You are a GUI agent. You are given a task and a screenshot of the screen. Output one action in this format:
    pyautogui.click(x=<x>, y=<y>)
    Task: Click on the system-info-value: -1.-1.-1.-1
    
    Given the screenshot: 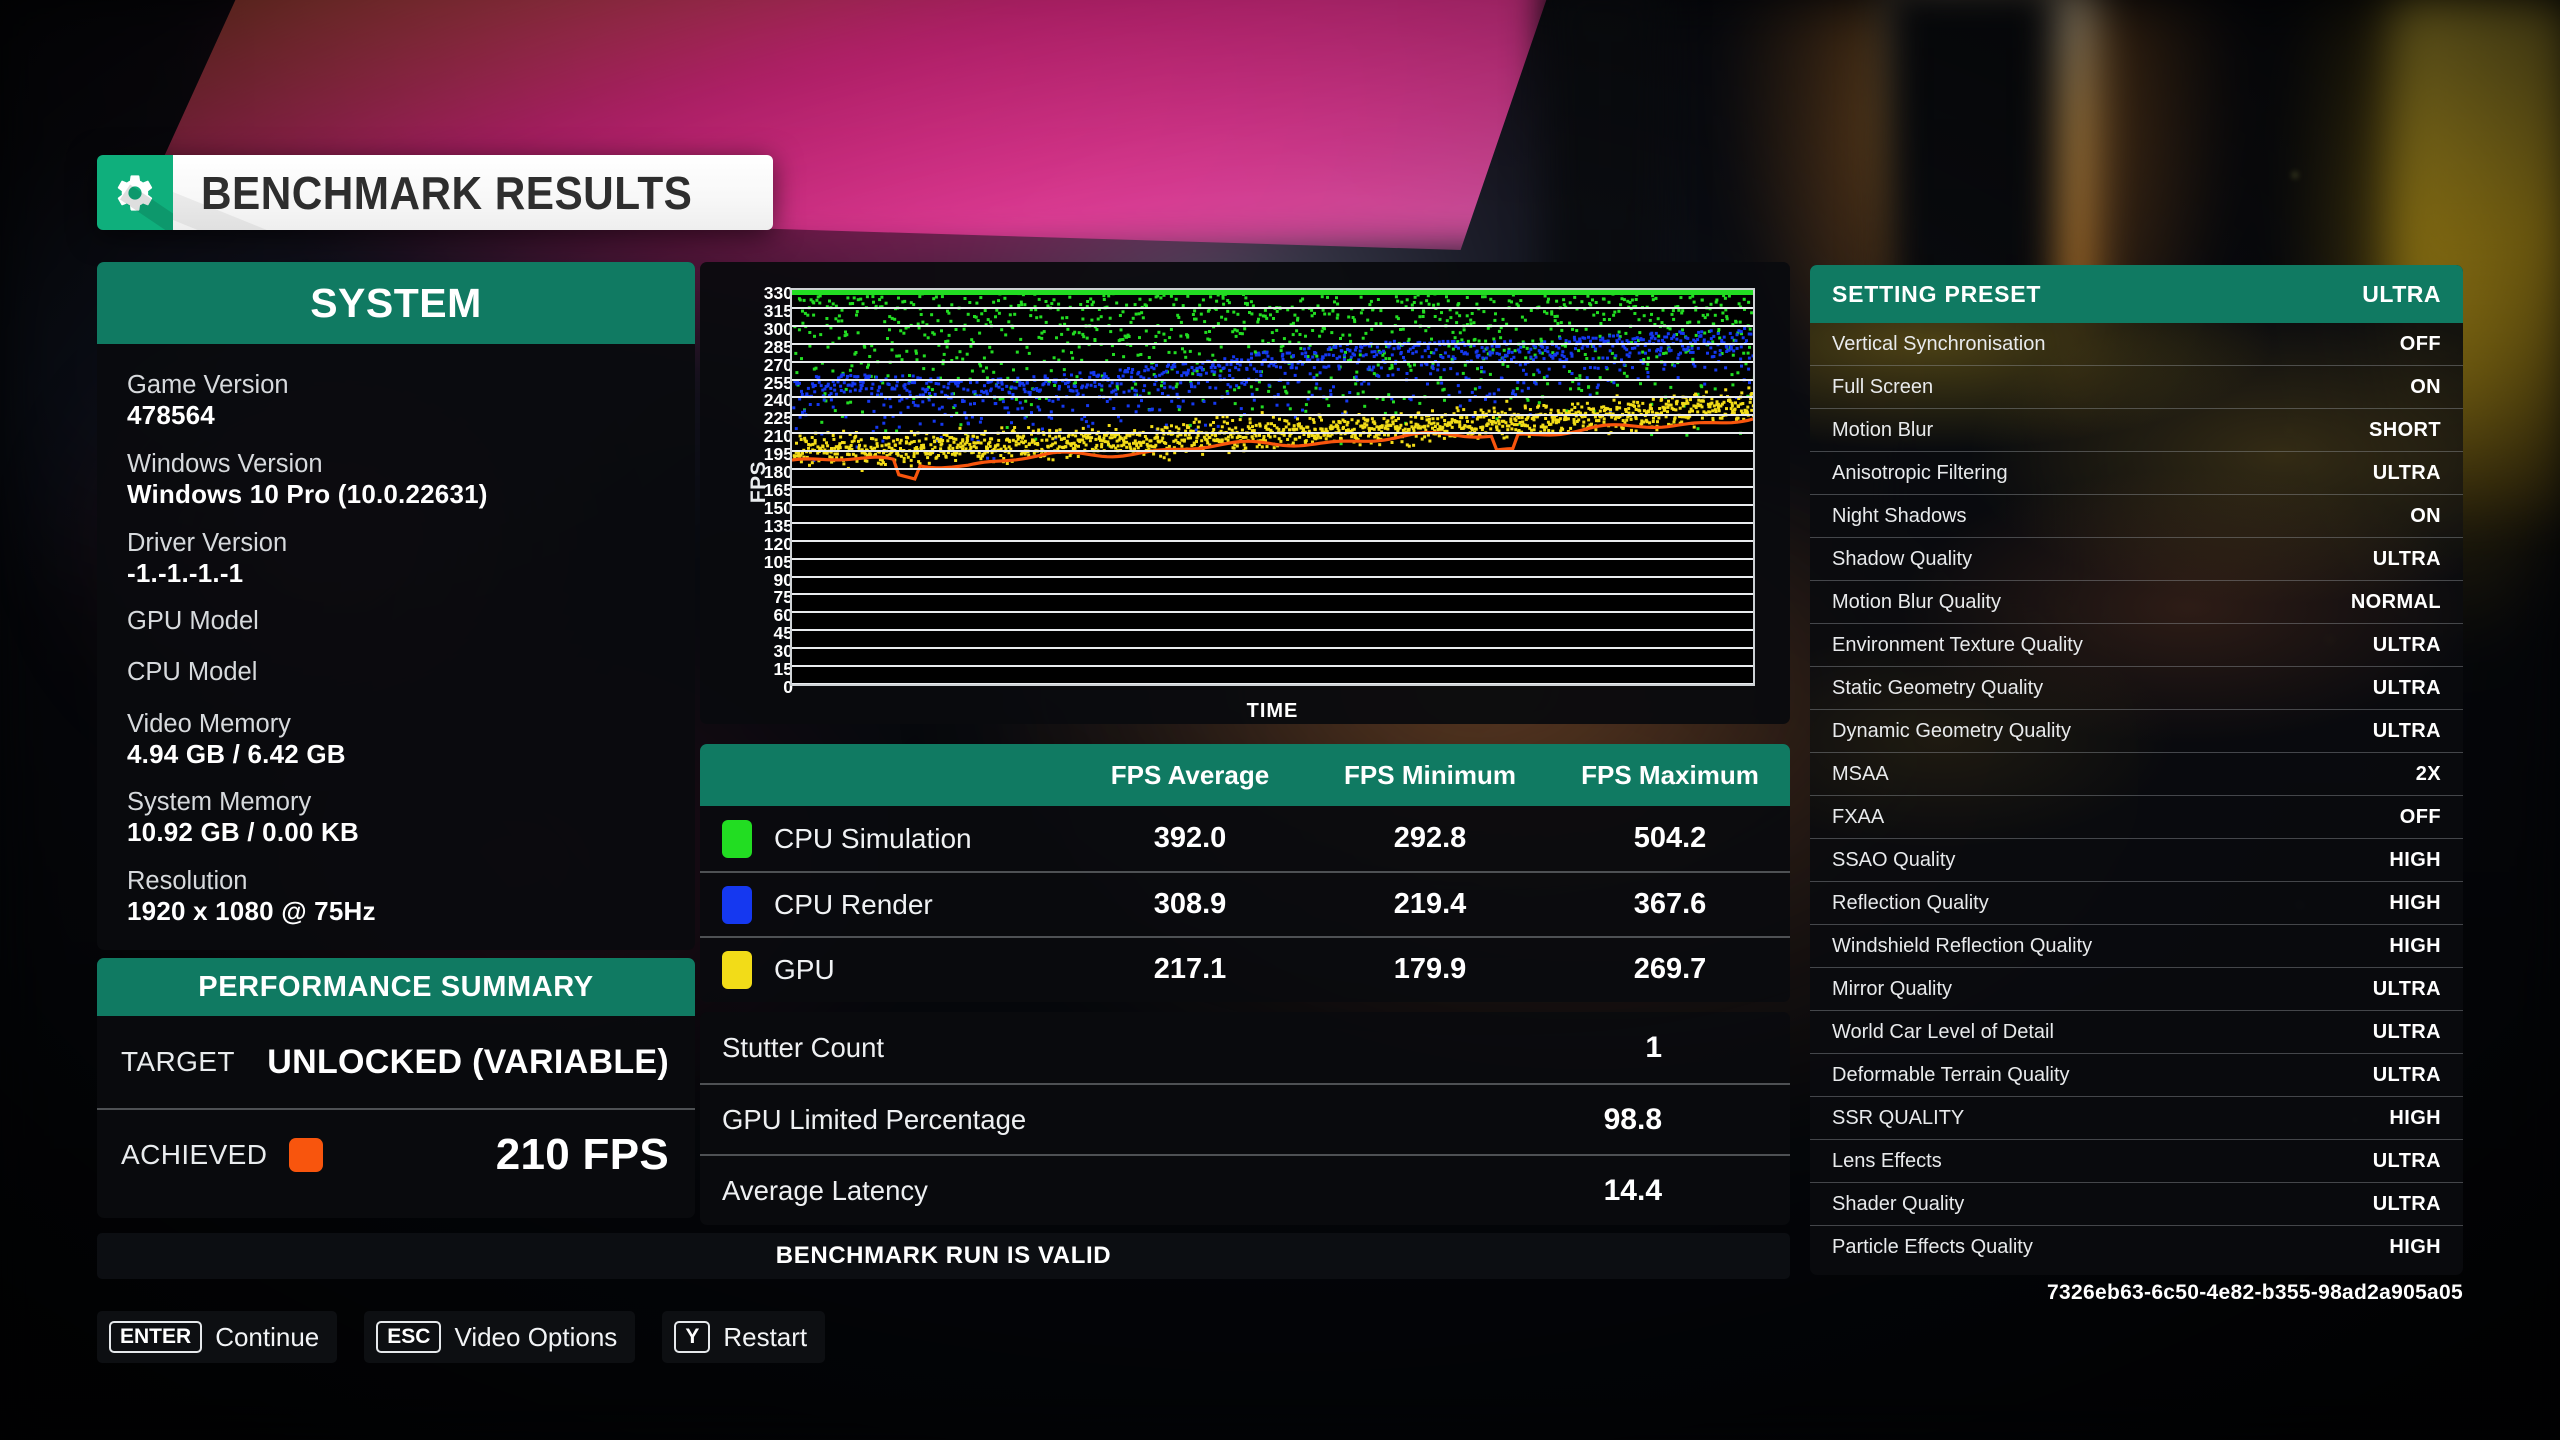 What is the action you would take?
    pyautogui.click(x=185, y=572)
    